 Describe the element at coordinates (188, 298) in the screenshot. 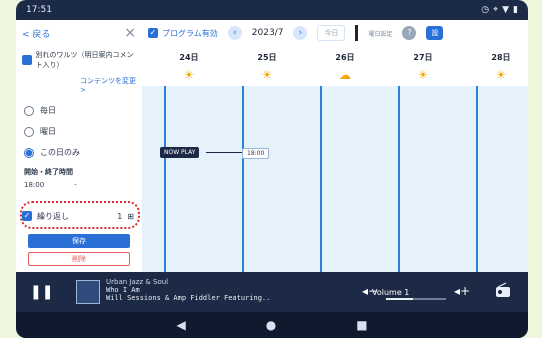

I see `track-artist: Will Sessions & Amp Fiddler Featuring..` at that location.